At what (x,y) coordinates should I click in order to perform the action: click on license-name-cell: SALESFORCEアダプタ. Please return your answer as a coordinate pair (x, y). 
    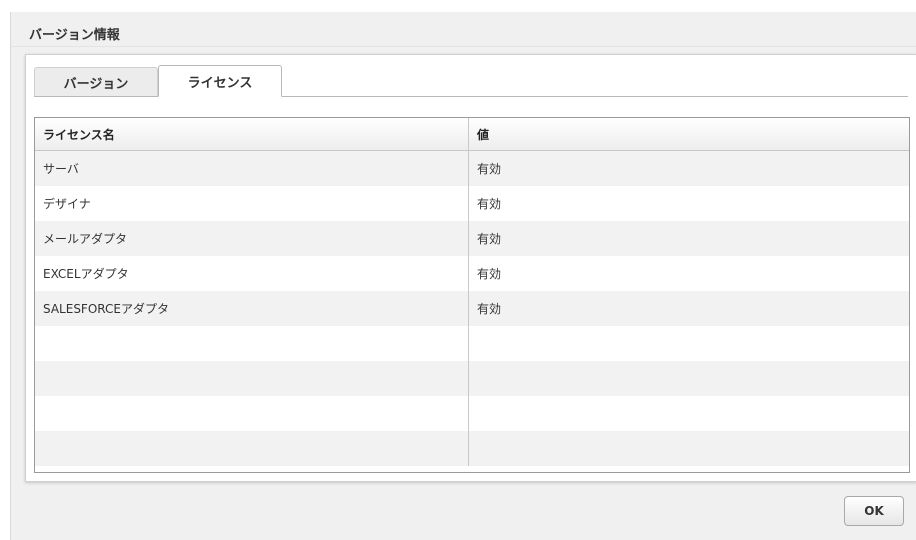
    Looking at the image, I should click on (252, 308).